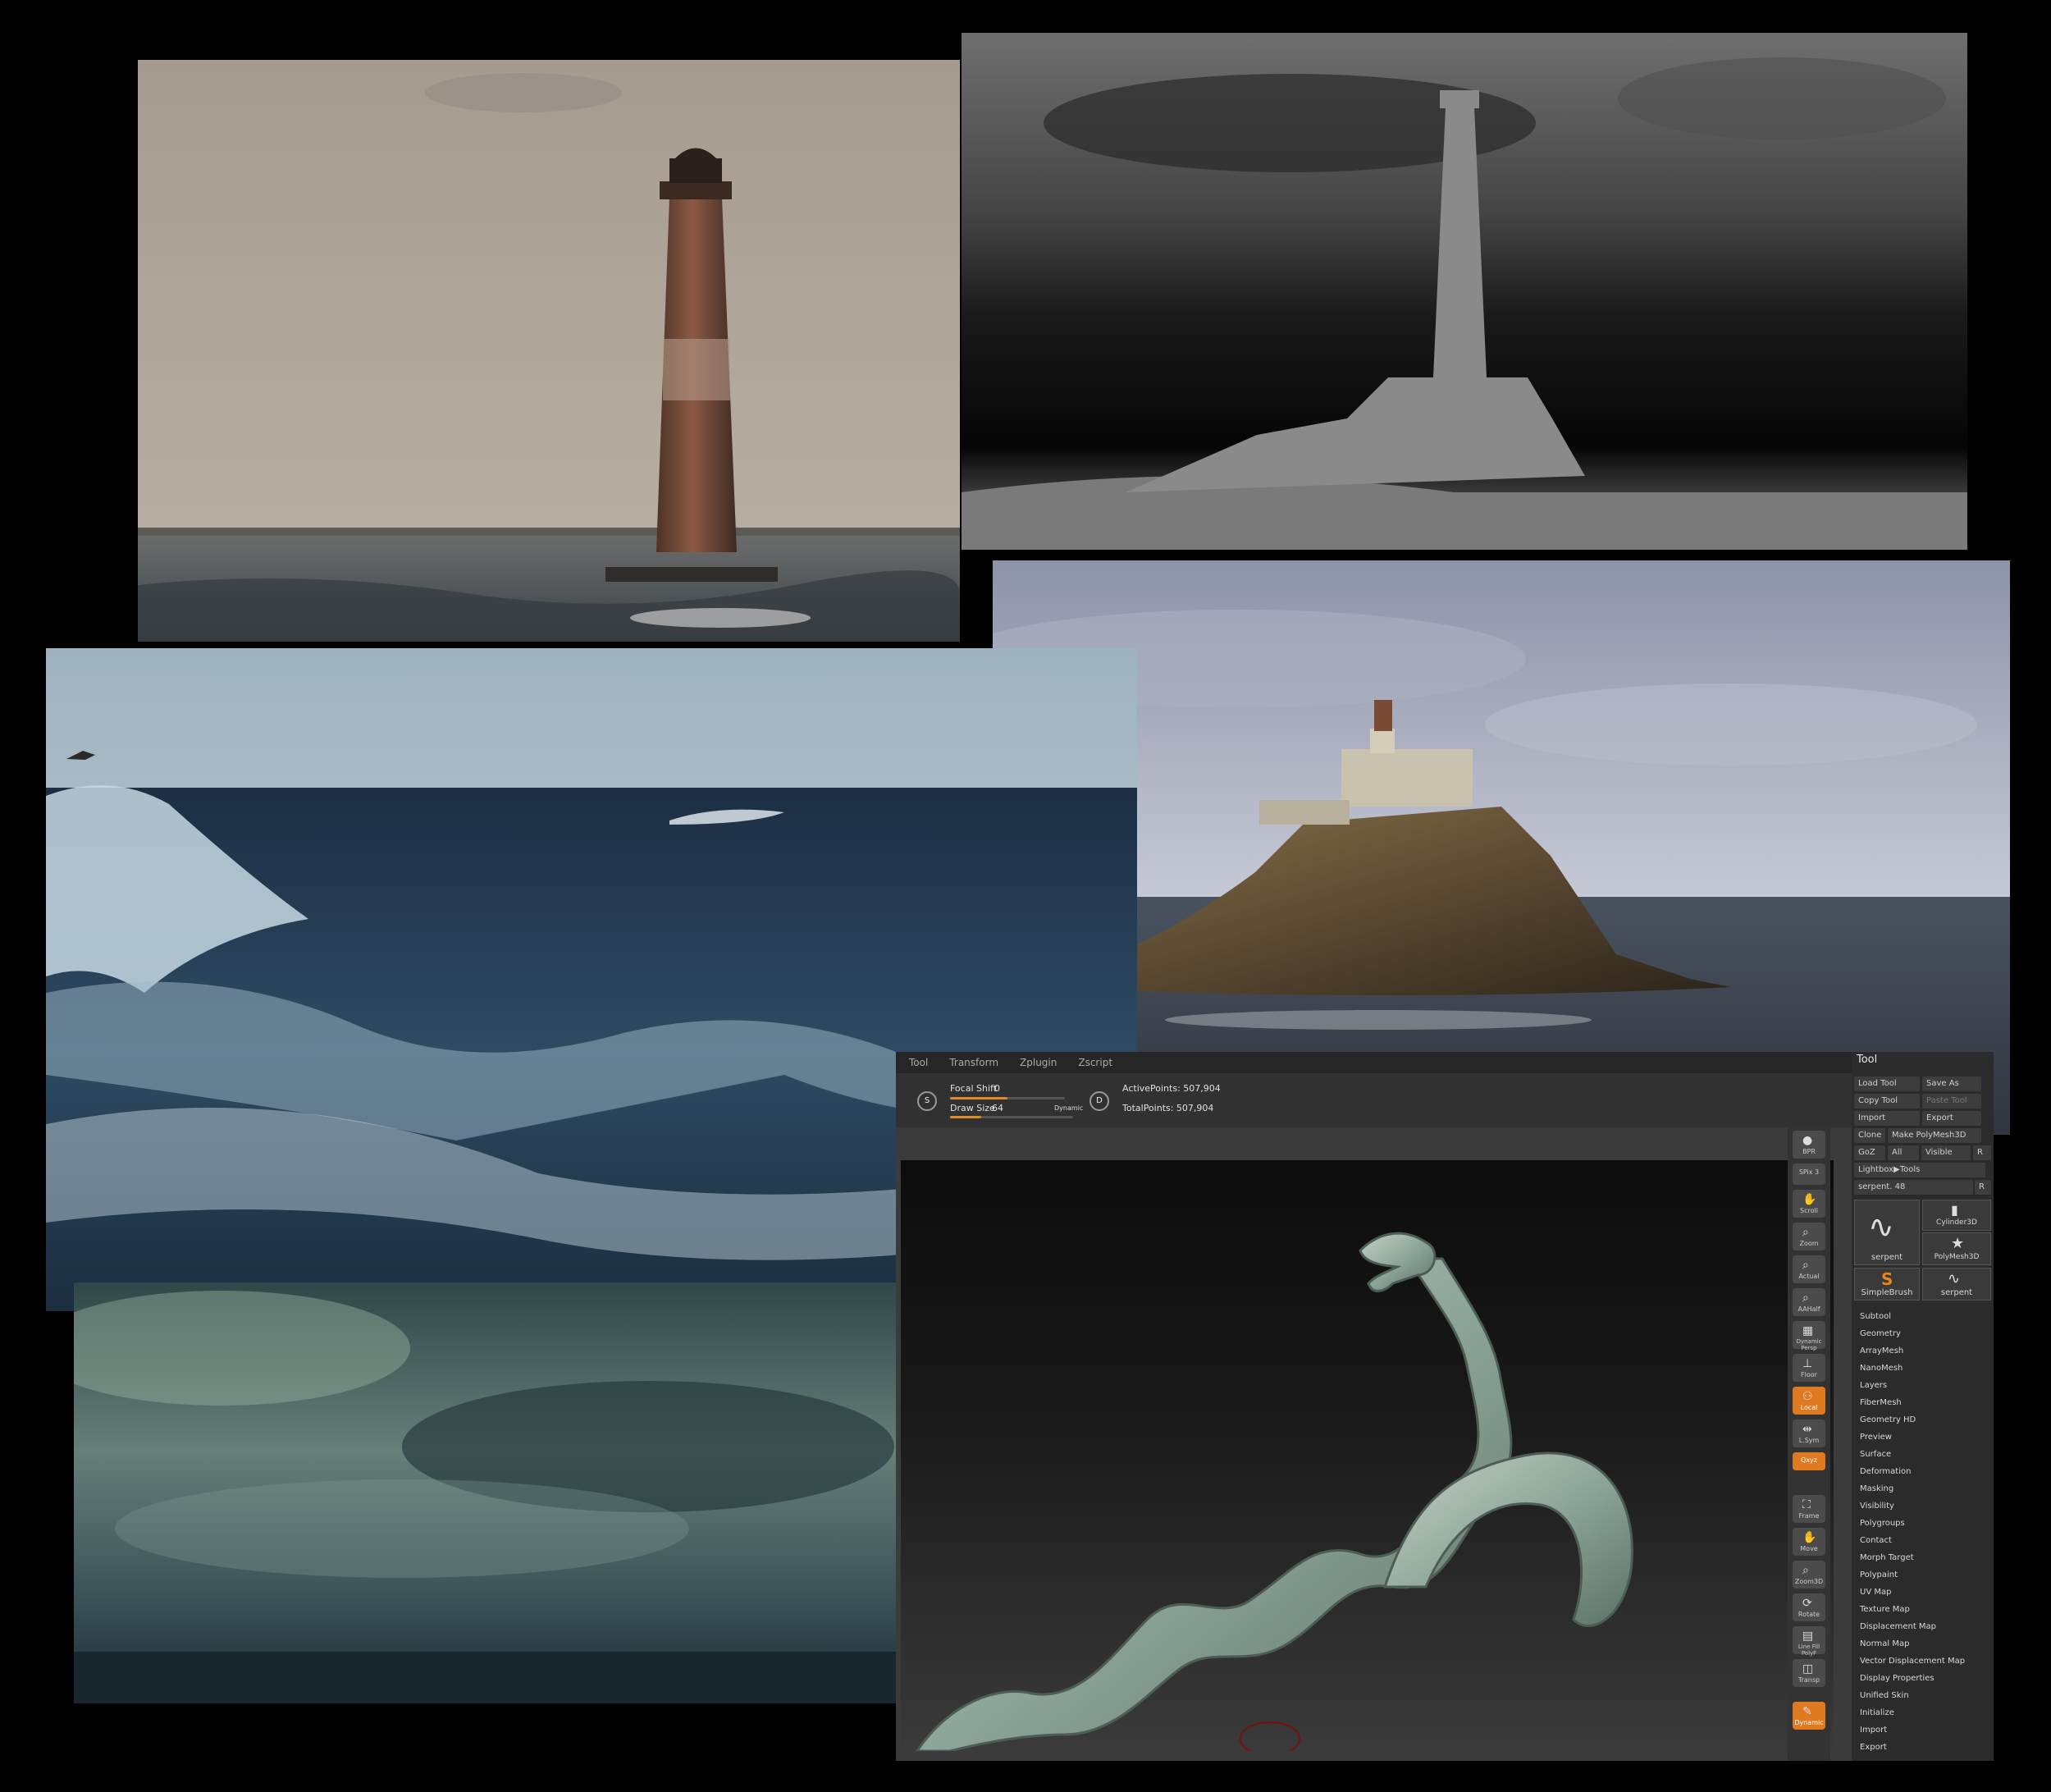 This screenshot has height=1792, width=2051. I want to click on frame-button: ⛶ Frame, so click(1809, 1509).